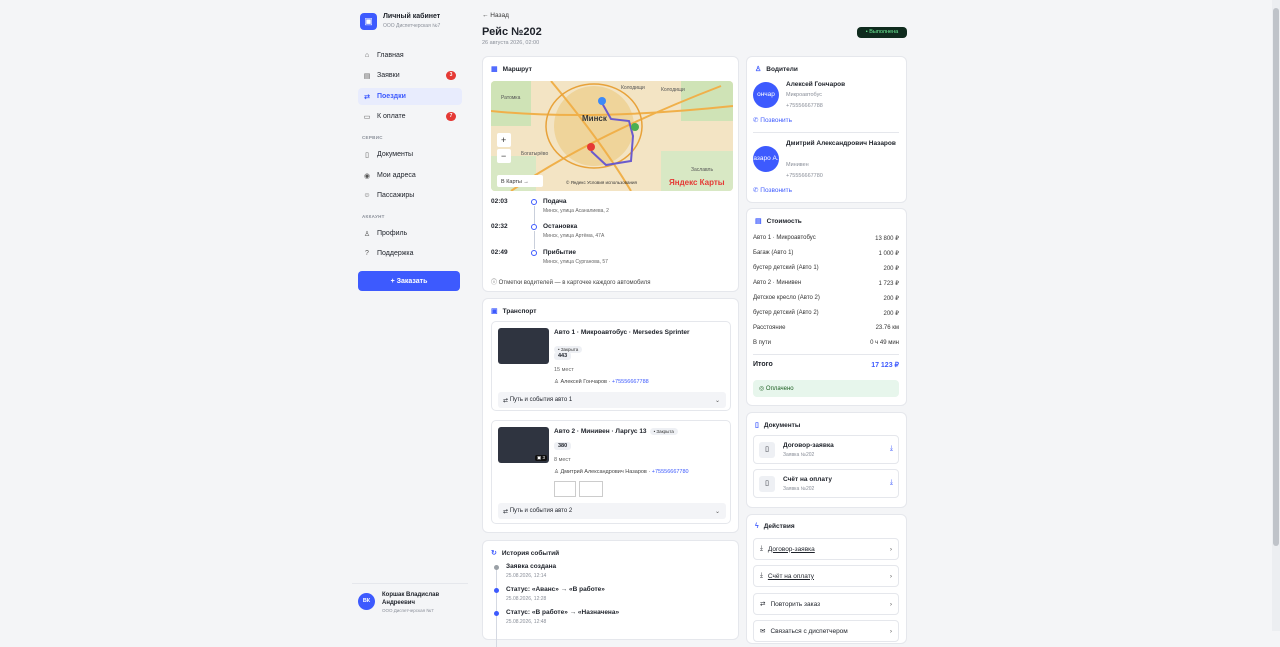 The image size is (1280, 647). Describe the element at coordinates (762, 343) in the screenshot. I see `cost-label: В пути` at that location.